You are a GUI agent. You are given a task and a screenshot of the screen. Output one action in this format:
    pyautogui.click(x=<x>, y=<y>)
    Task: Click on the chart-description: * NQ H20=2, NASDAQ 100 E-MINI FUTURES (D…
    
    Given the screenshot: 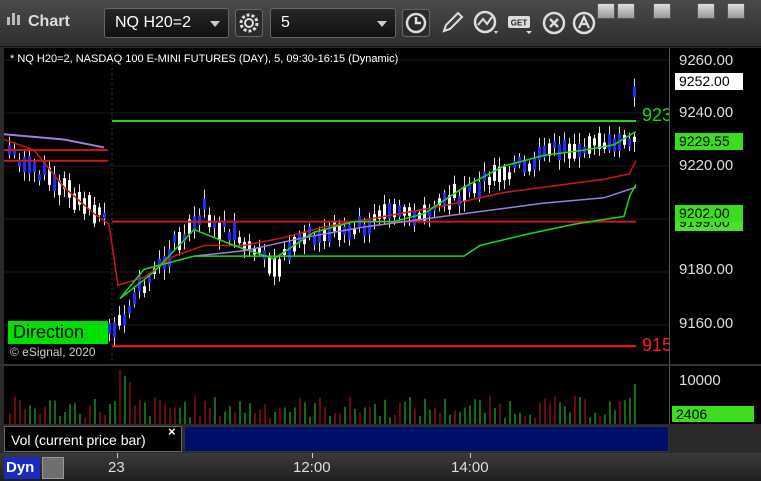 What is the action you would take?
    pyautogui.click(x=204, y=59)
    